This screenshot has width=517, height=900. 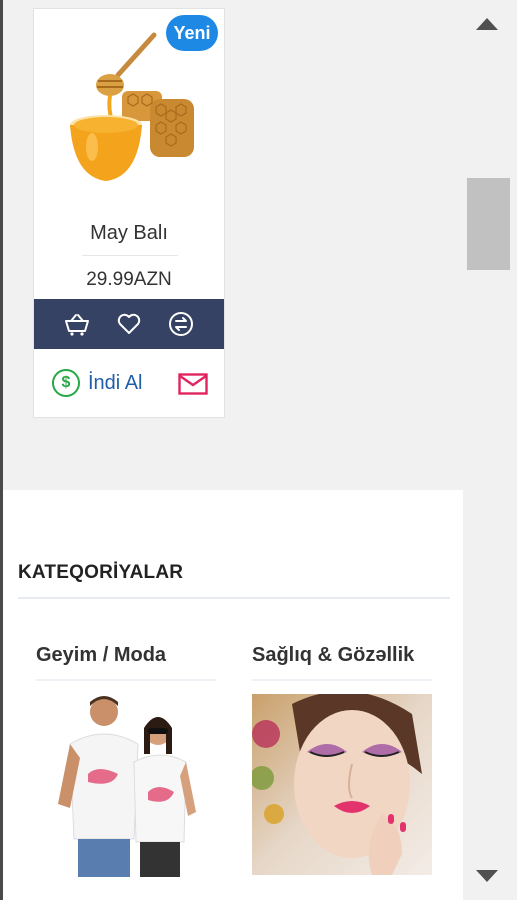 I want to click on scroll-down-arrow-icon, so click(x=487, y=876).